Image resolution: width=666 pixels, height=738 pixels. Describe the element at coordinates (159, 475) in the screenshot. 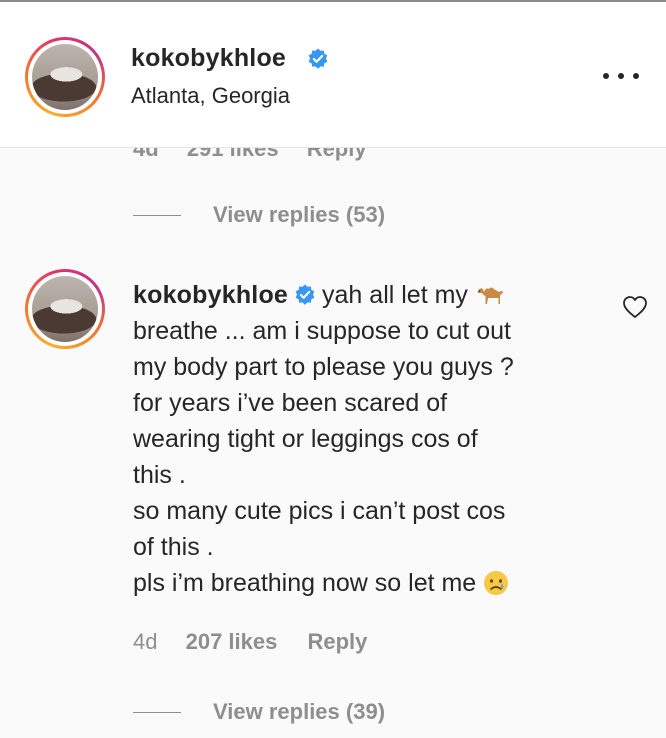

I see `comment-line: this .` at that location.